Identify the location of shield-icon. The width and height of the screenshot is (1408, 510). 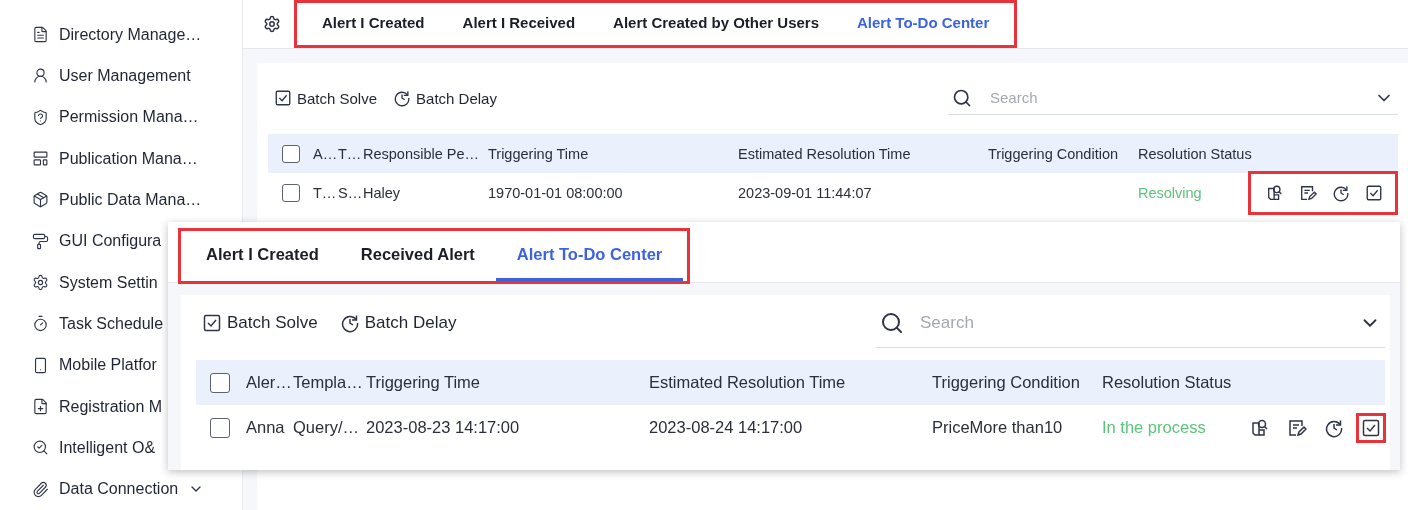
(40, 117).